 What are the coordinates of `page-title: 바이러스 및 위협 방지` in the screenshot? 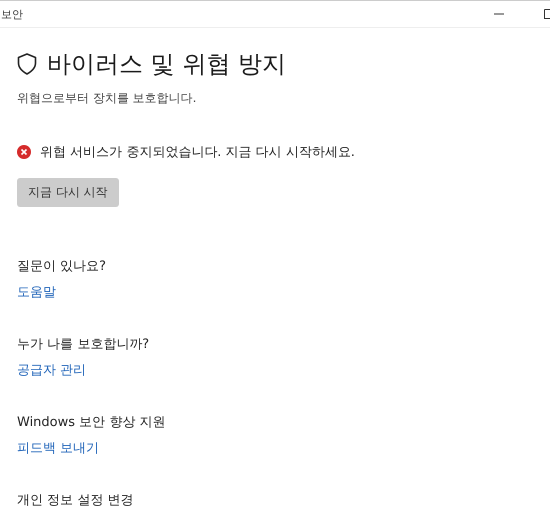 It's located at (166, 64).